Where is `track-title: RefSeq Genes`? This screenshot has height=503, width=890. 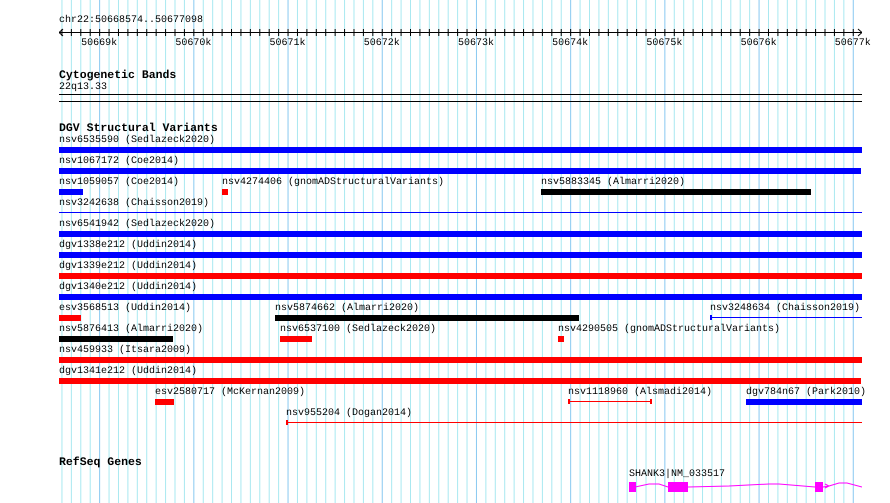 track-title: RefSeq Genes is located at coordinates (101, 463).